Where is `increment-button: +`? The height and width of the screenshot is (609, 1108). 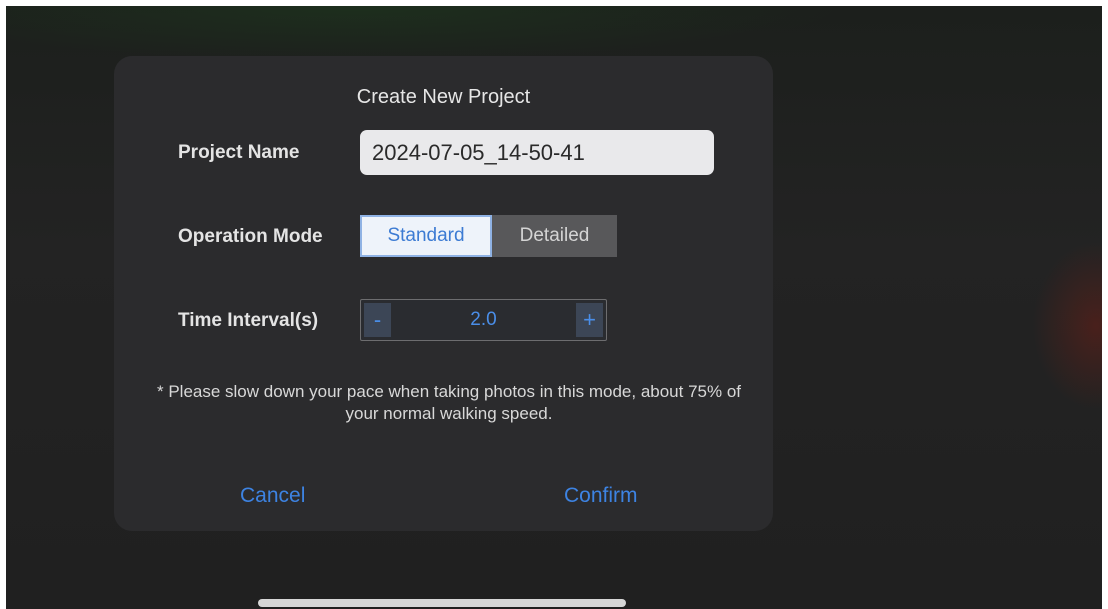 increment-button: + is located at coordinates (589, 320).